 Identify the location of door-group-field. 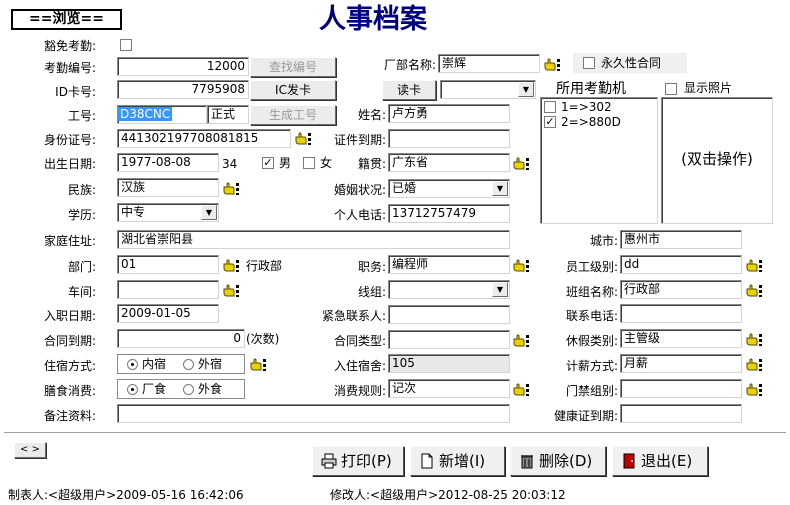
(681, 388).